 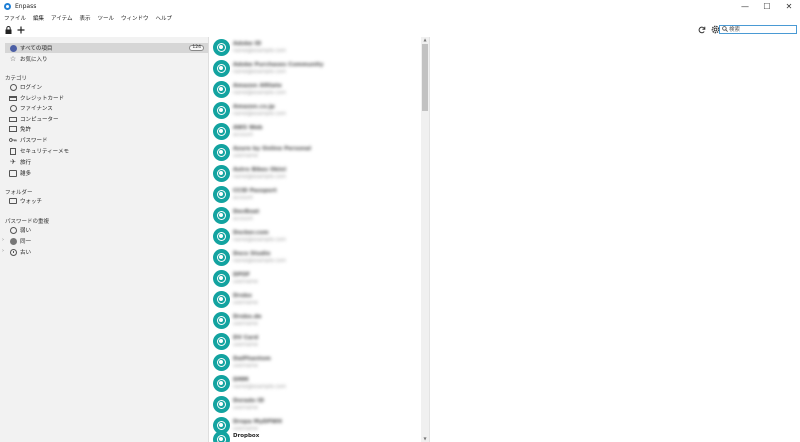 What do you see at coordinates (104, 173) in the screenshot?
I see `sidebar-item-misc: 雑多` at bounding box center [104, 173].